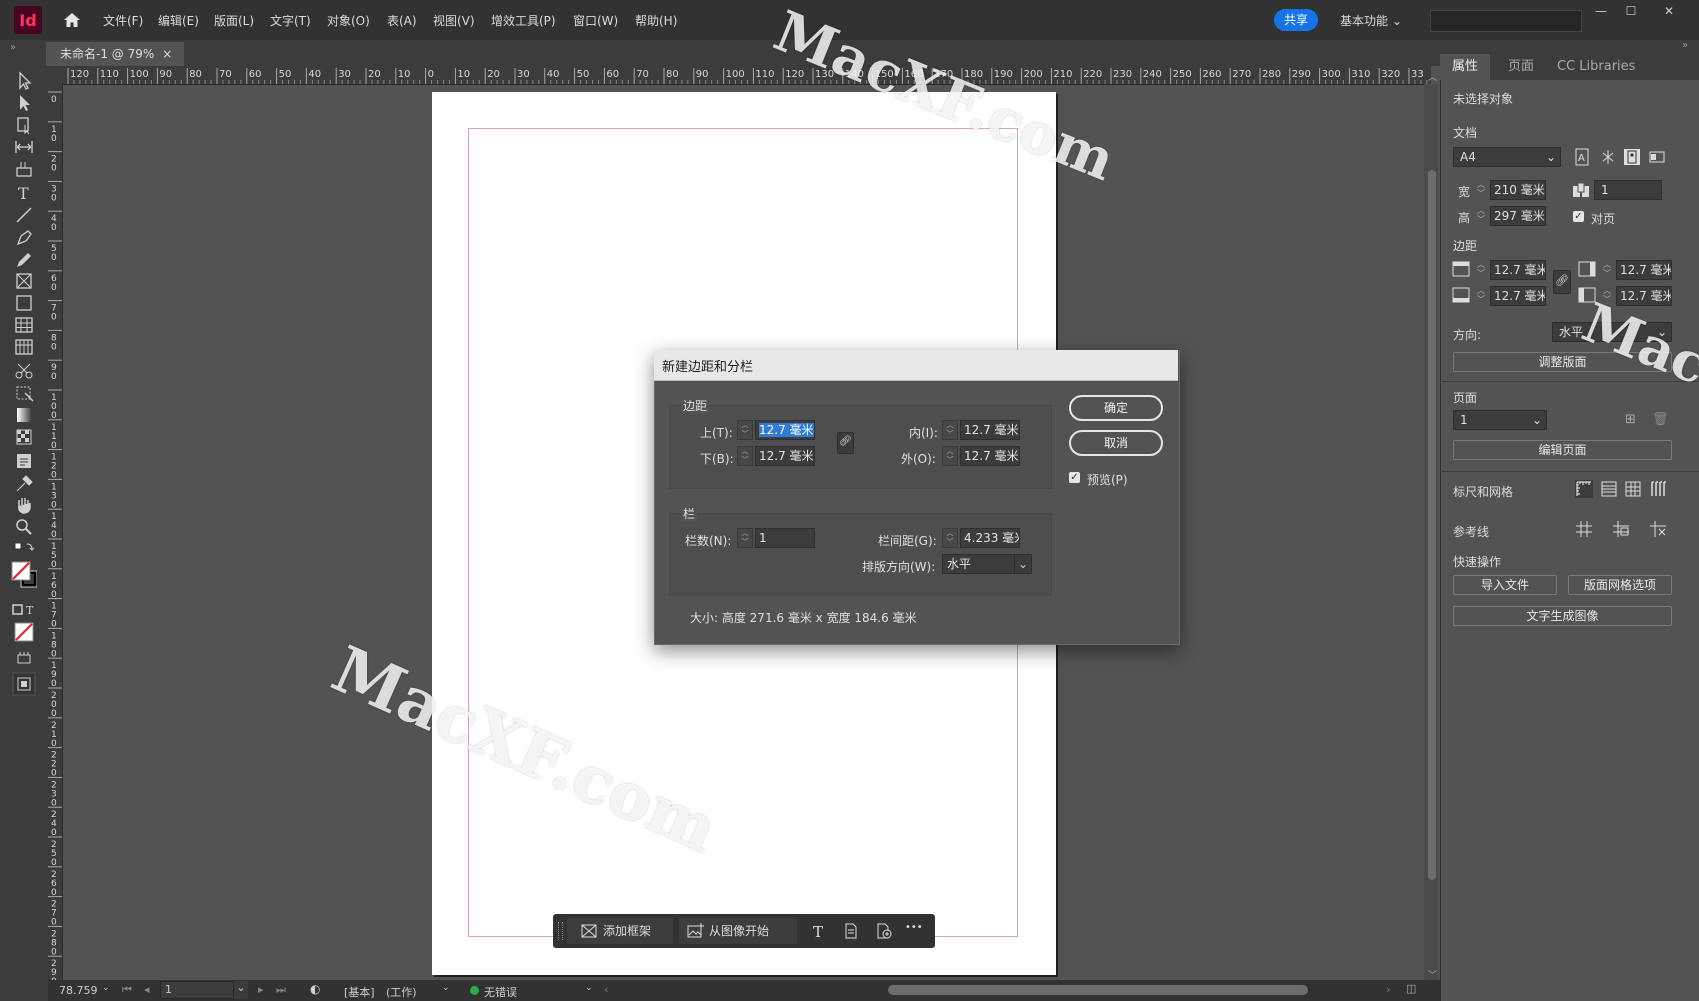 Image resolution: width=1699 pixels, height=1001 pixels. I want to click on layout-grid-icon, so click(1658, 489).